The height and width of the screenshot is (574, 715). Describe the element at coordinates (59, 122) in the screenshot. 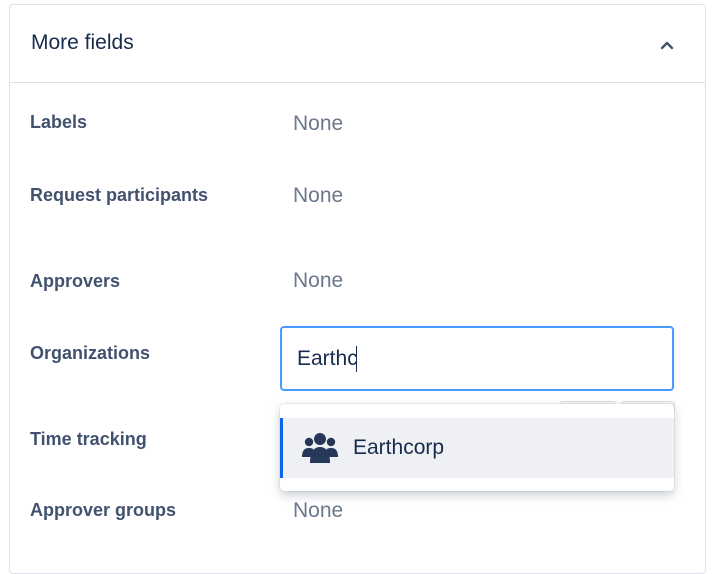

I see `labels-field-label: Labels` at that location.